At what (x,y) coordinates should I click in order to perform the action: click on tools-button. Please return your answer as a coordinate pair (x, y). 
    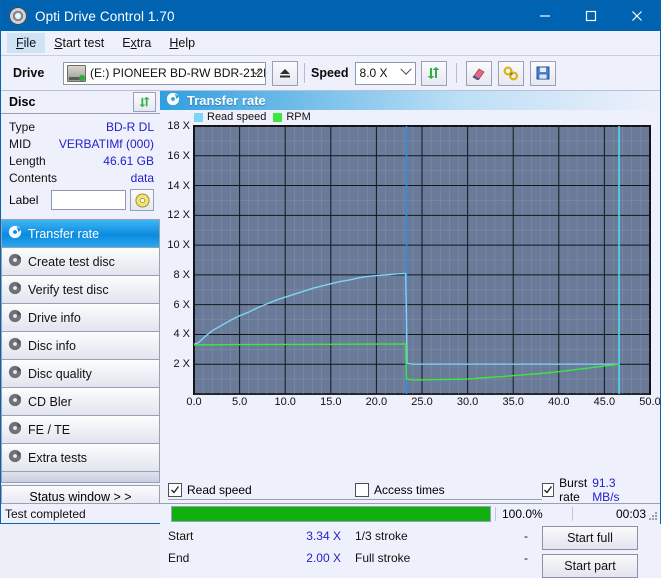
    Looking at the image, I should click on (510, 73).